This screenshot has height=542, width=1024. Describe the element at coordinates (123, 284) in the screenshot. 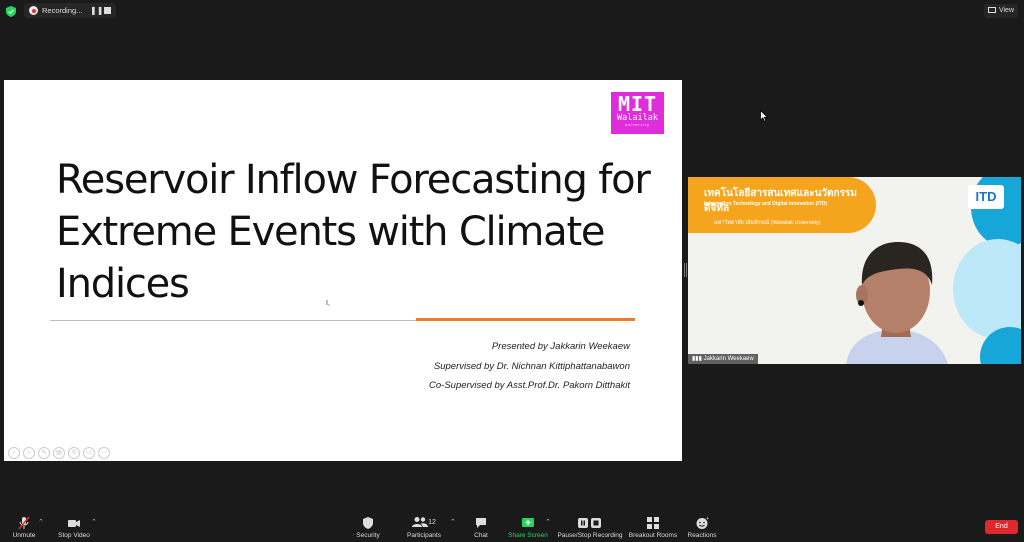

I see `title-line-3: Indices` at that location.